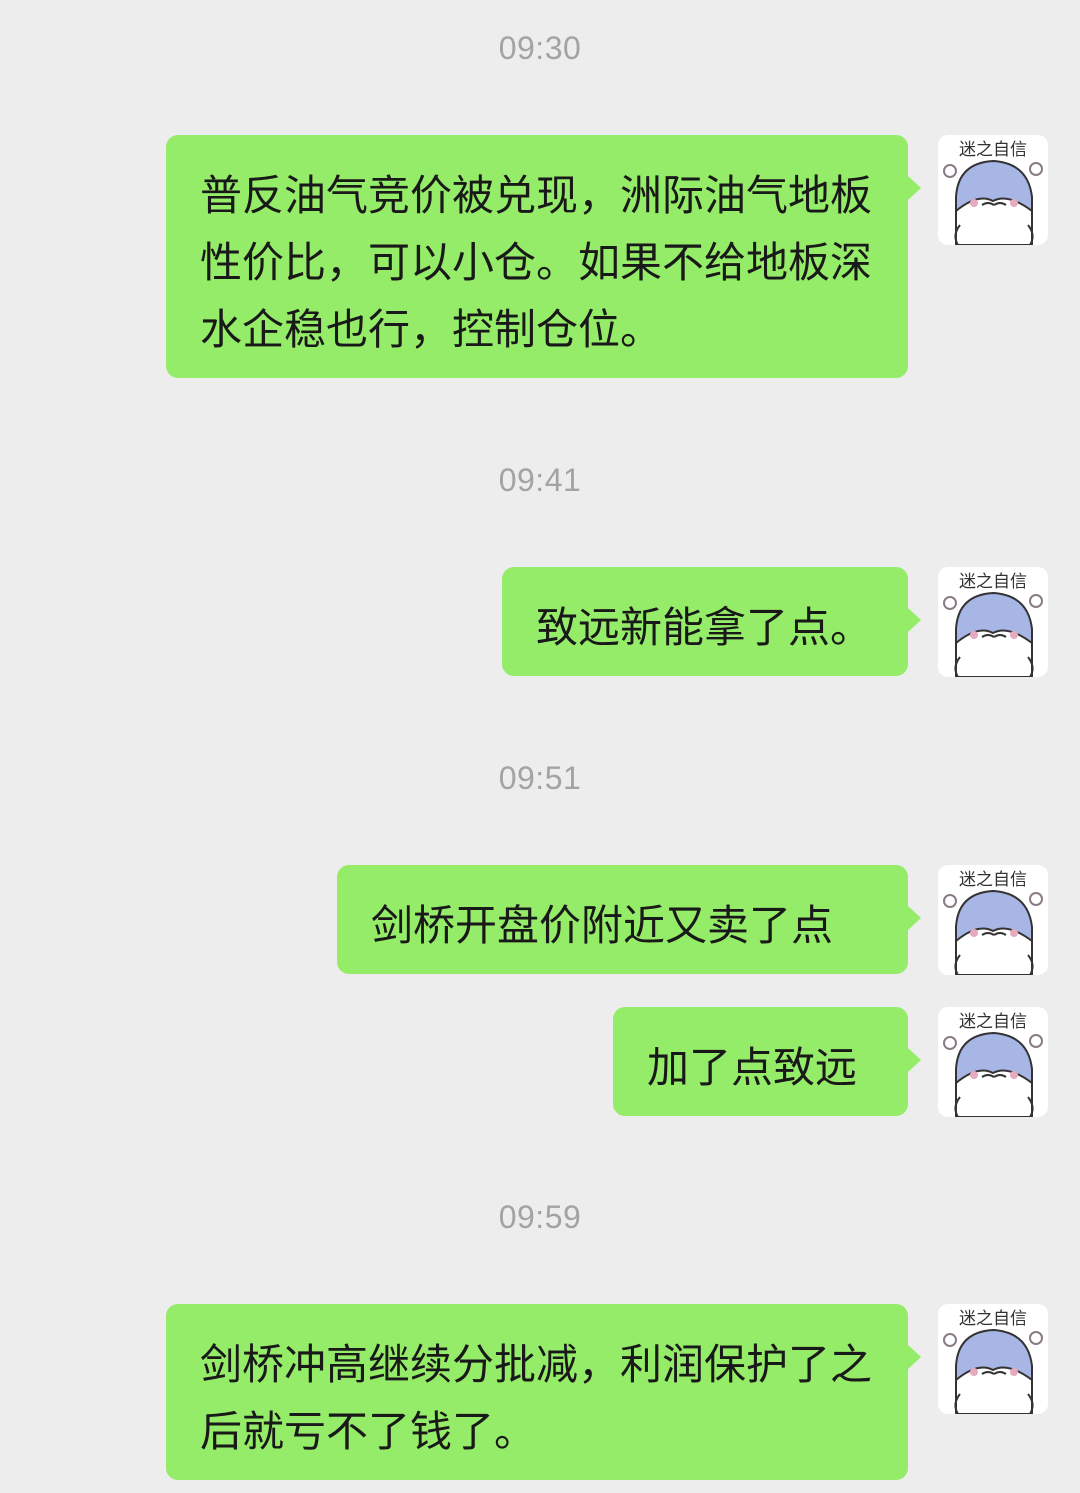  What do you see at coordinates (540, 1217) in the screenshot?
I see `timestamp: 09:59` at bounding box center [540, 1217].